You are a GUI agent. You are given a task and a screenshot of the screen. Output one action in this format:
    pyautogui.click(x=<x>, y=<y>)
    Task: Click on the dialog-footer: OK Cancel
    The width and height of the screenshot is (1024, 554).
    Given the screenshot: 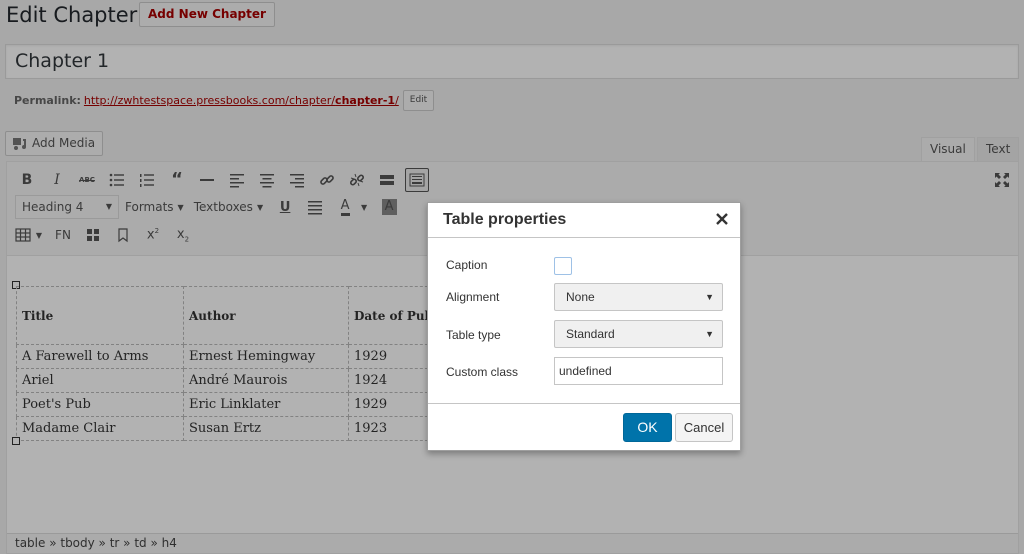 What is the action you would take?
    pyautogui.click(x=584, y=426)
    